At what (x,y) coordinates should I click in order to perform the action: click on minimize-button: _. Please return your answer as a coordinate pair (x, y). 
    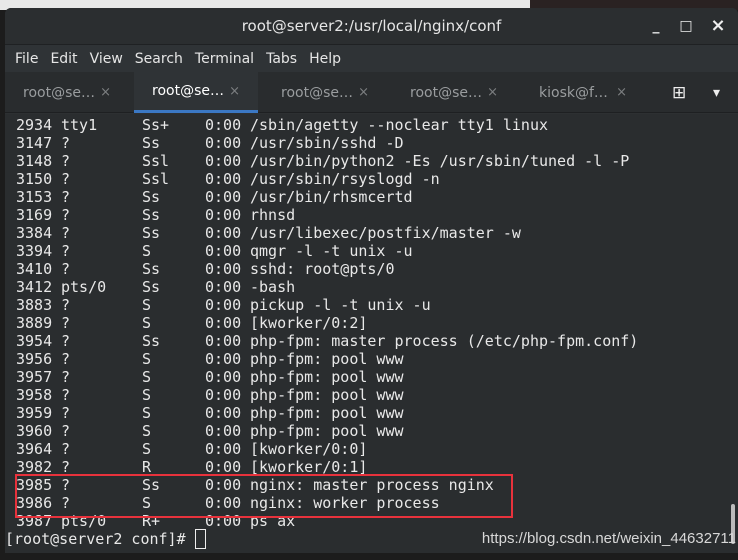
    Looking at the image, I should click on (656, 26).